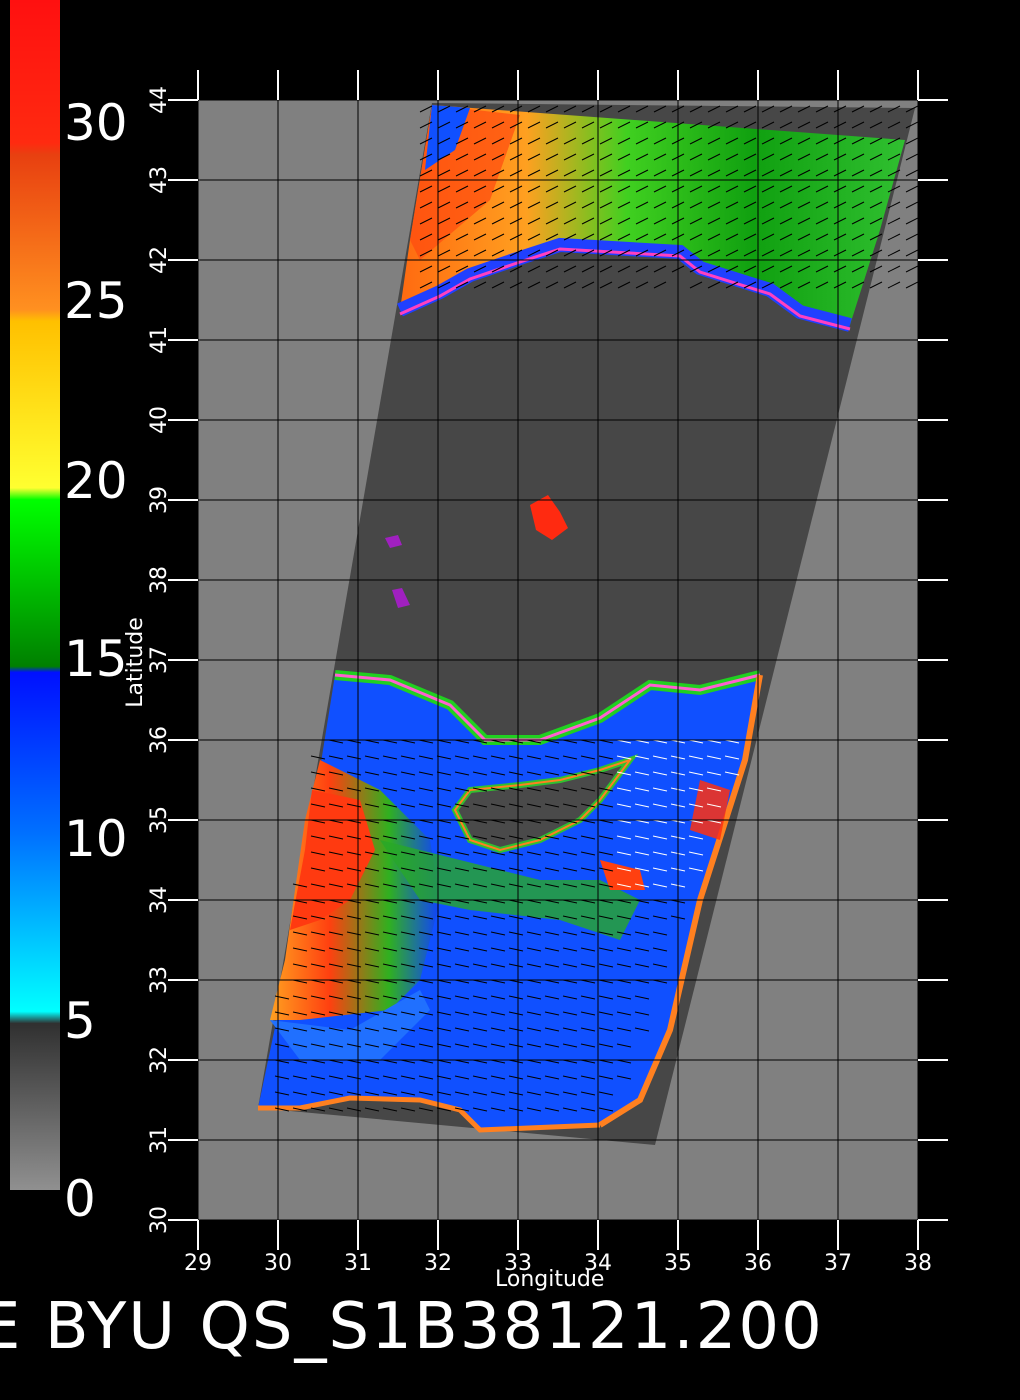 The width and height of the screenshot is (1020, 1400). Describe the element at coordinates (159, 500) in the screenshot. I see `y-tick-label-39: 39` at that location.